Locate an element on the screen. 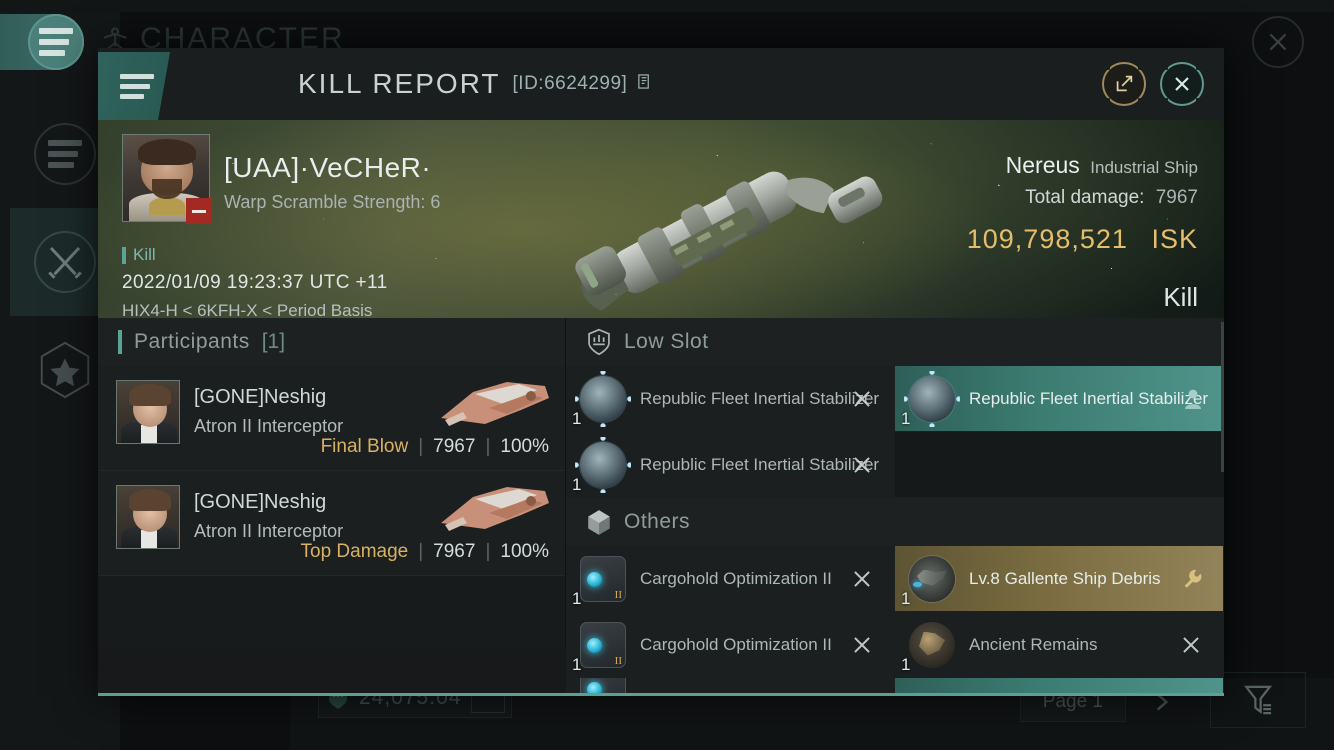 The image size is (1334, 750). modal-menu-button is located at coordinates (154, 86).